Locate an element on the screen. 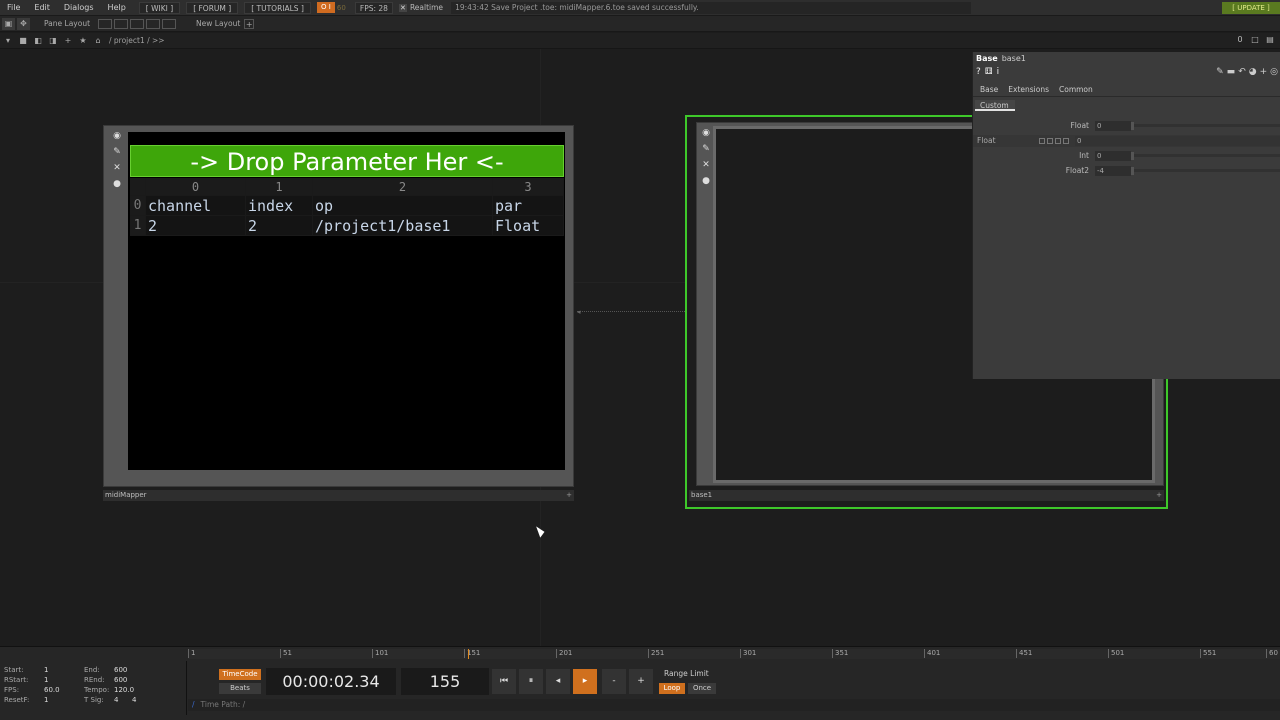 This screenshot has width=1280, height=720. timecode-display: 00:00:02.34 is located at coordinates (331, 681).